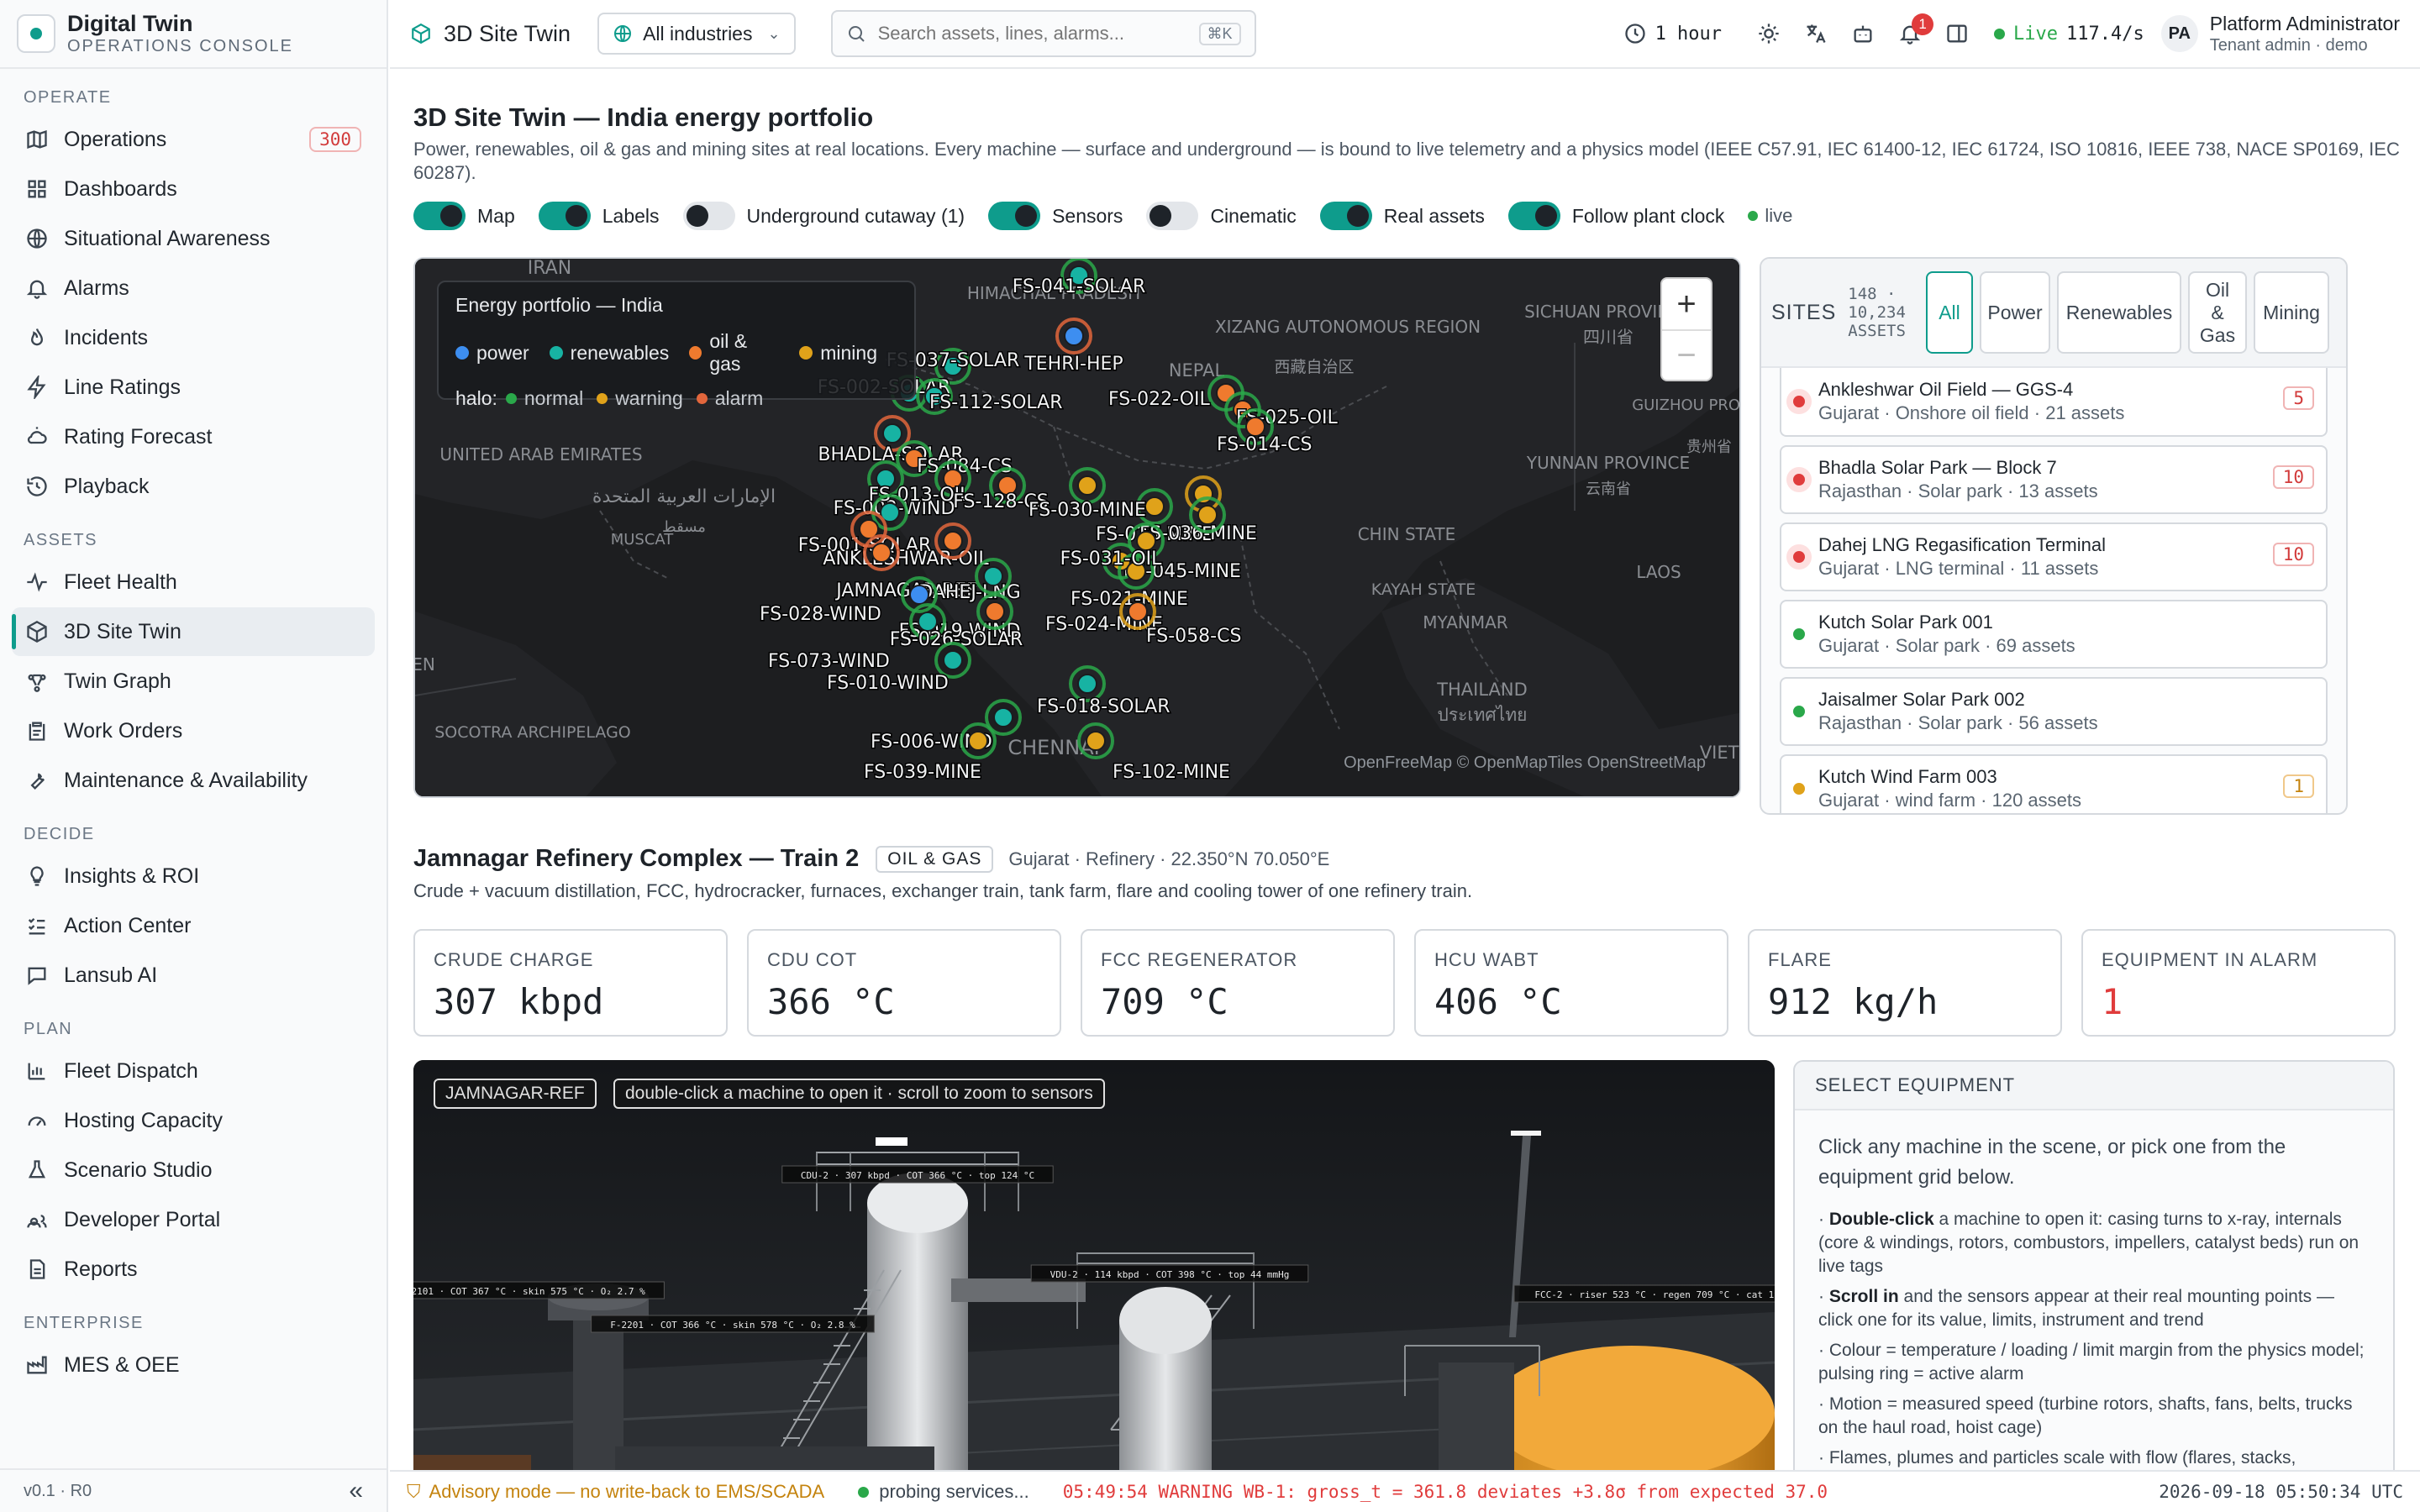  I want to click on sidebar-item-reports: Reports, so click(193, 1269).